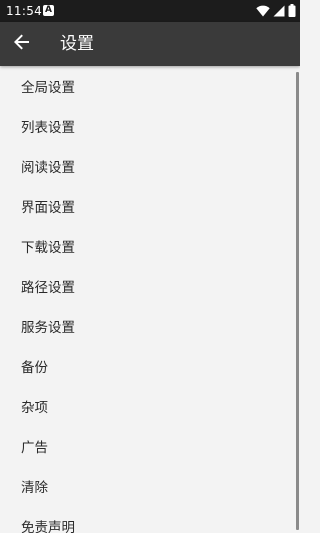 Image resolution: width=320 pixels, height=533 pixels. Describe the element at coordinates (150, 246) in the screenshot. I see `settings-item-download: 下载设置` at that location.